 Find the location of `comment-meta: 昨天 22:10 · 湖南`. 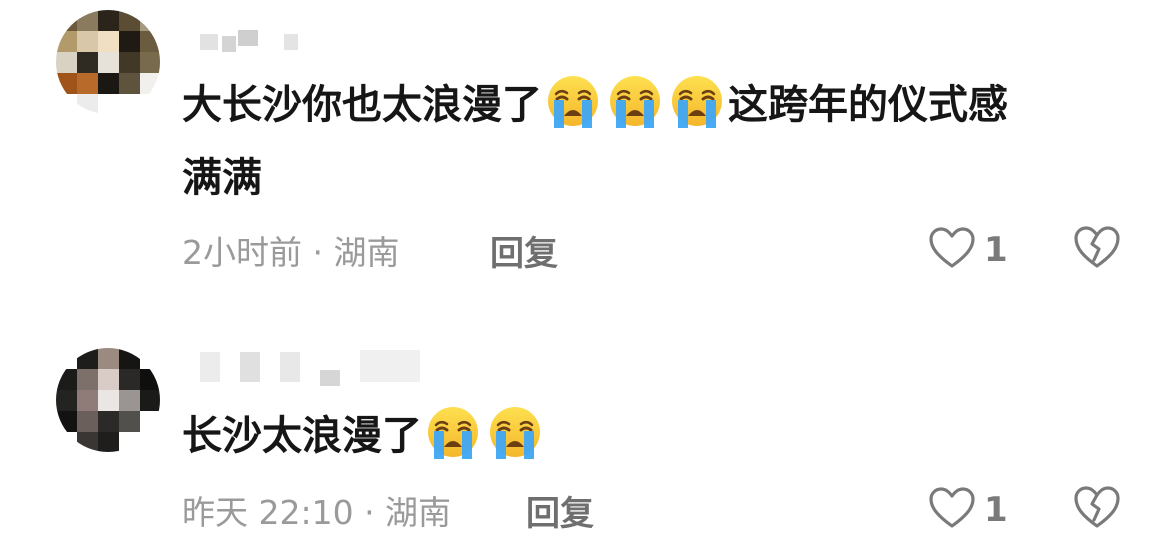

comment-meta: 昨天 22:10 · 湖南 is located at coordinates (317, 512).